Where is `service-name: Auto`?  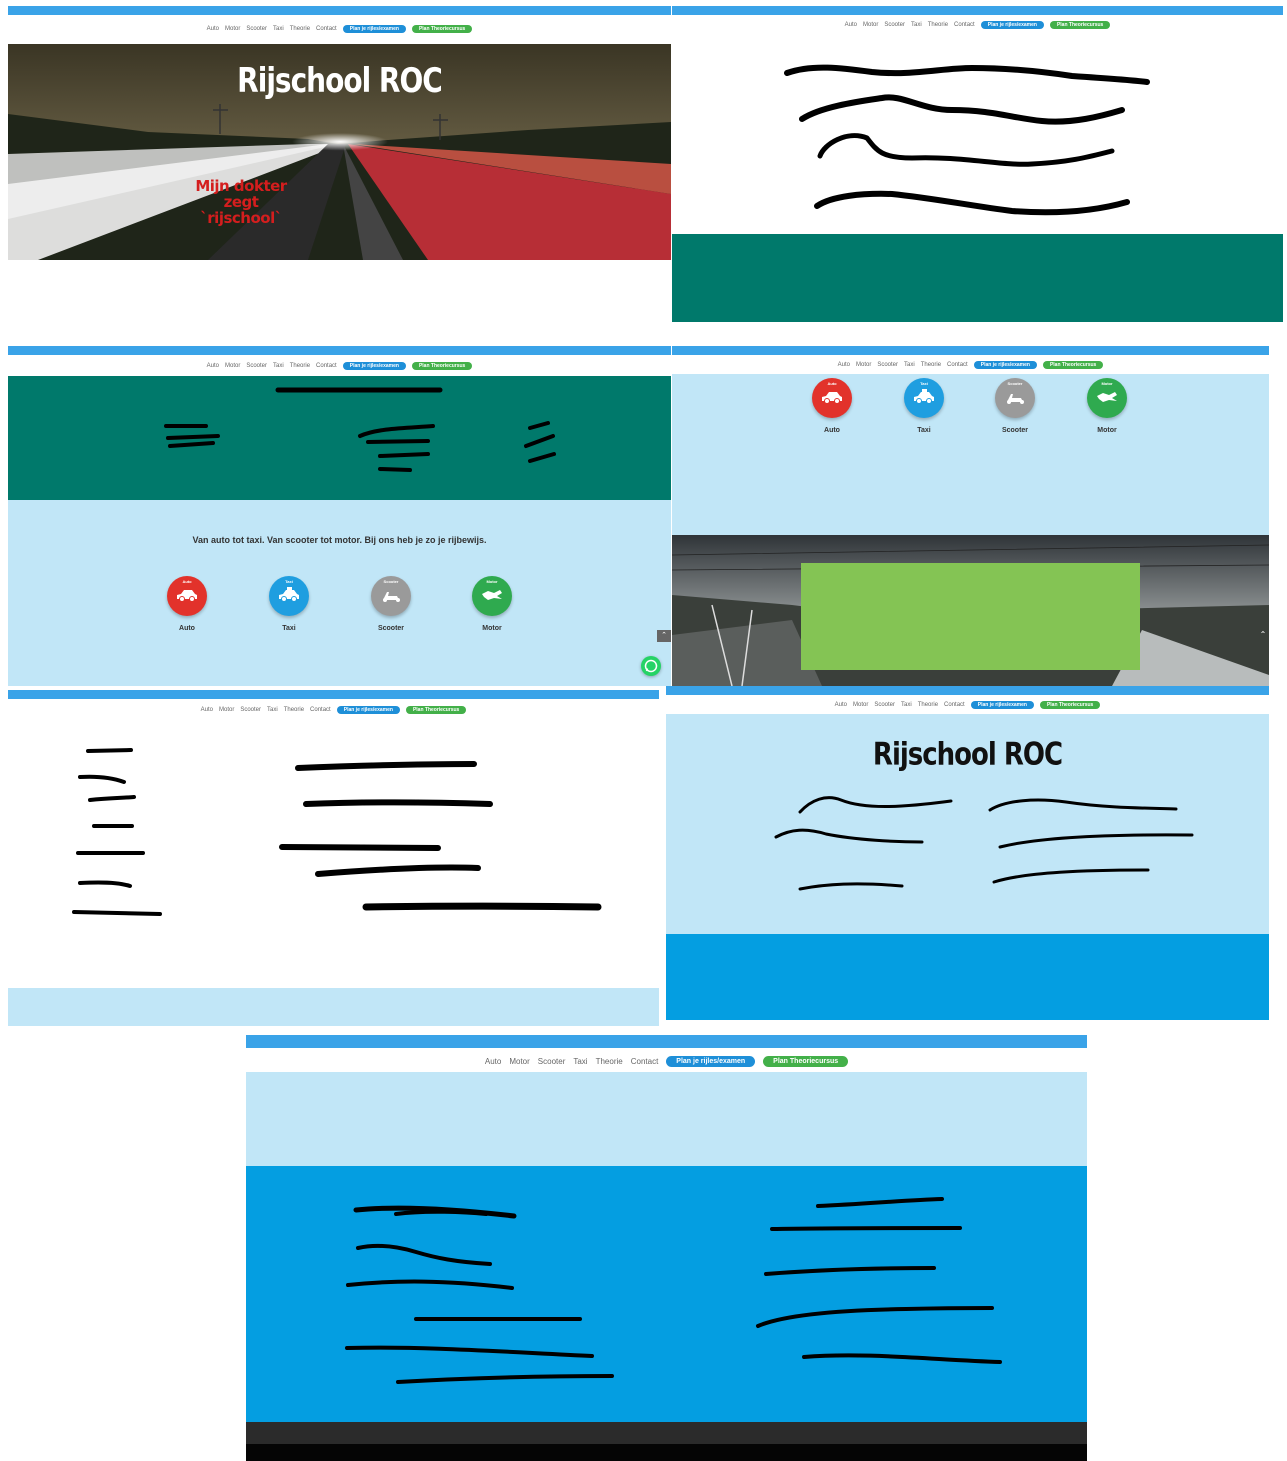 service-name: Auto is located at coordinates (187, 628).